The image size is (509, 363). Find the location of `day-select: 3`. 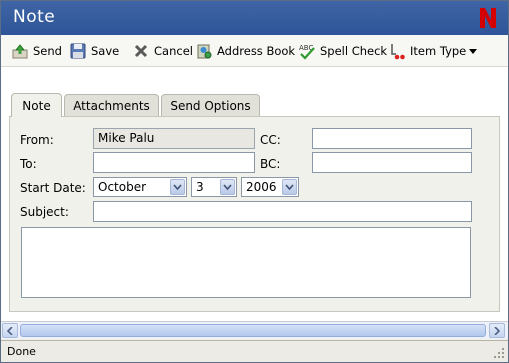

day-select: 3 is located at coordinates (214, 187).